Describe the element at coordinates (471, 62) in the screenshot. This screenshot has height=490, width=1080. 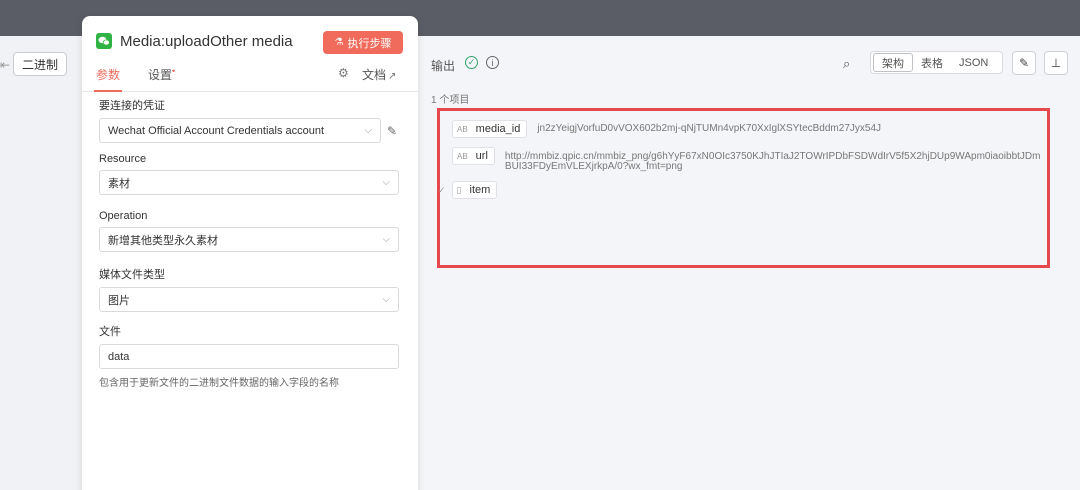
I see `check-circle-icon: ✓` at that location.